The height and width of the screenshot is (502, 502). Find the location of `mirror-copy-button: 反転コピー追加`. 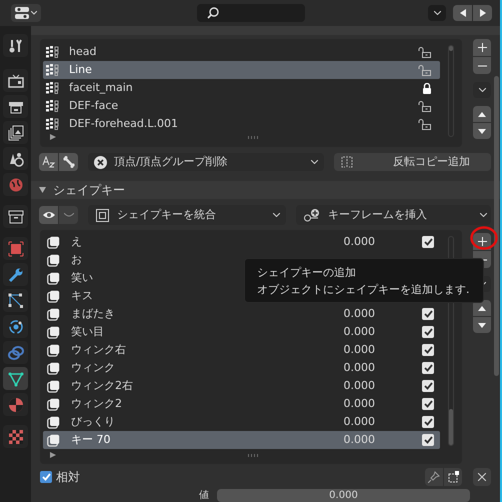

mirror-copy-button: 反転コピー追加 is located at coordinates (412, 162).